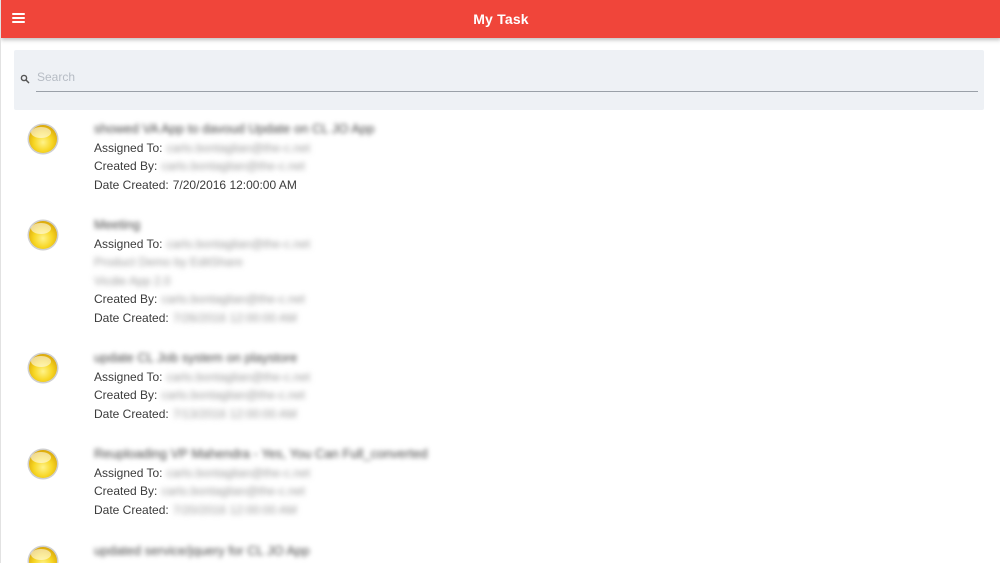 The height and width of the screenshot is (563, 1000). What do you see at coordinates (132, 280) in the screenshot?
I see `task-extra-line: Vicdie App 2.0` at bounding box center [132, 280].